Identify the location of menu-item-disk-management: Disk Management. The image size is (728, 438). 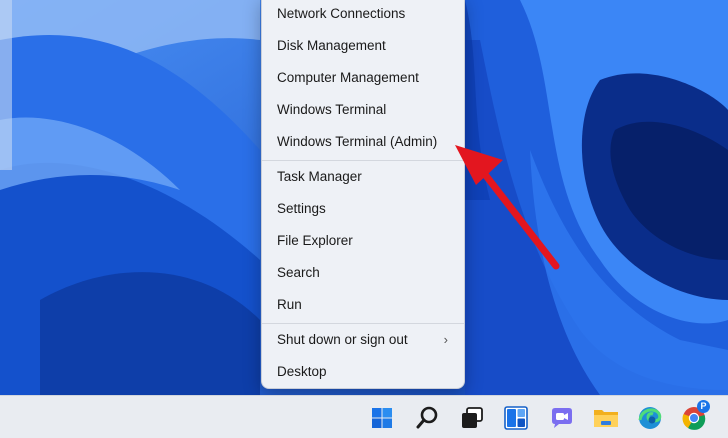
(364, 46).